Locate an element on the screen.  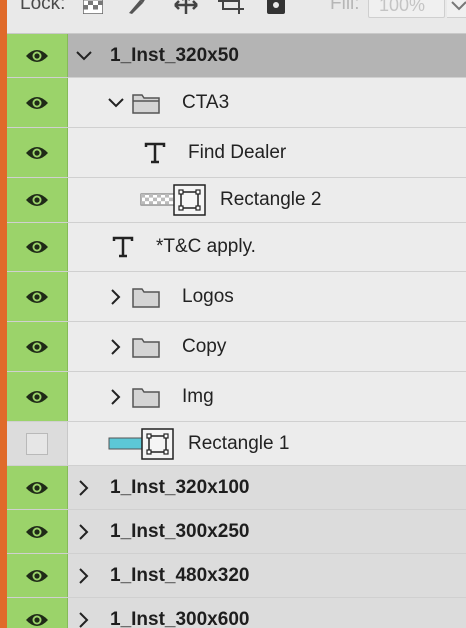
lock-image-pixels-icon is located at coordinates (136, 8).